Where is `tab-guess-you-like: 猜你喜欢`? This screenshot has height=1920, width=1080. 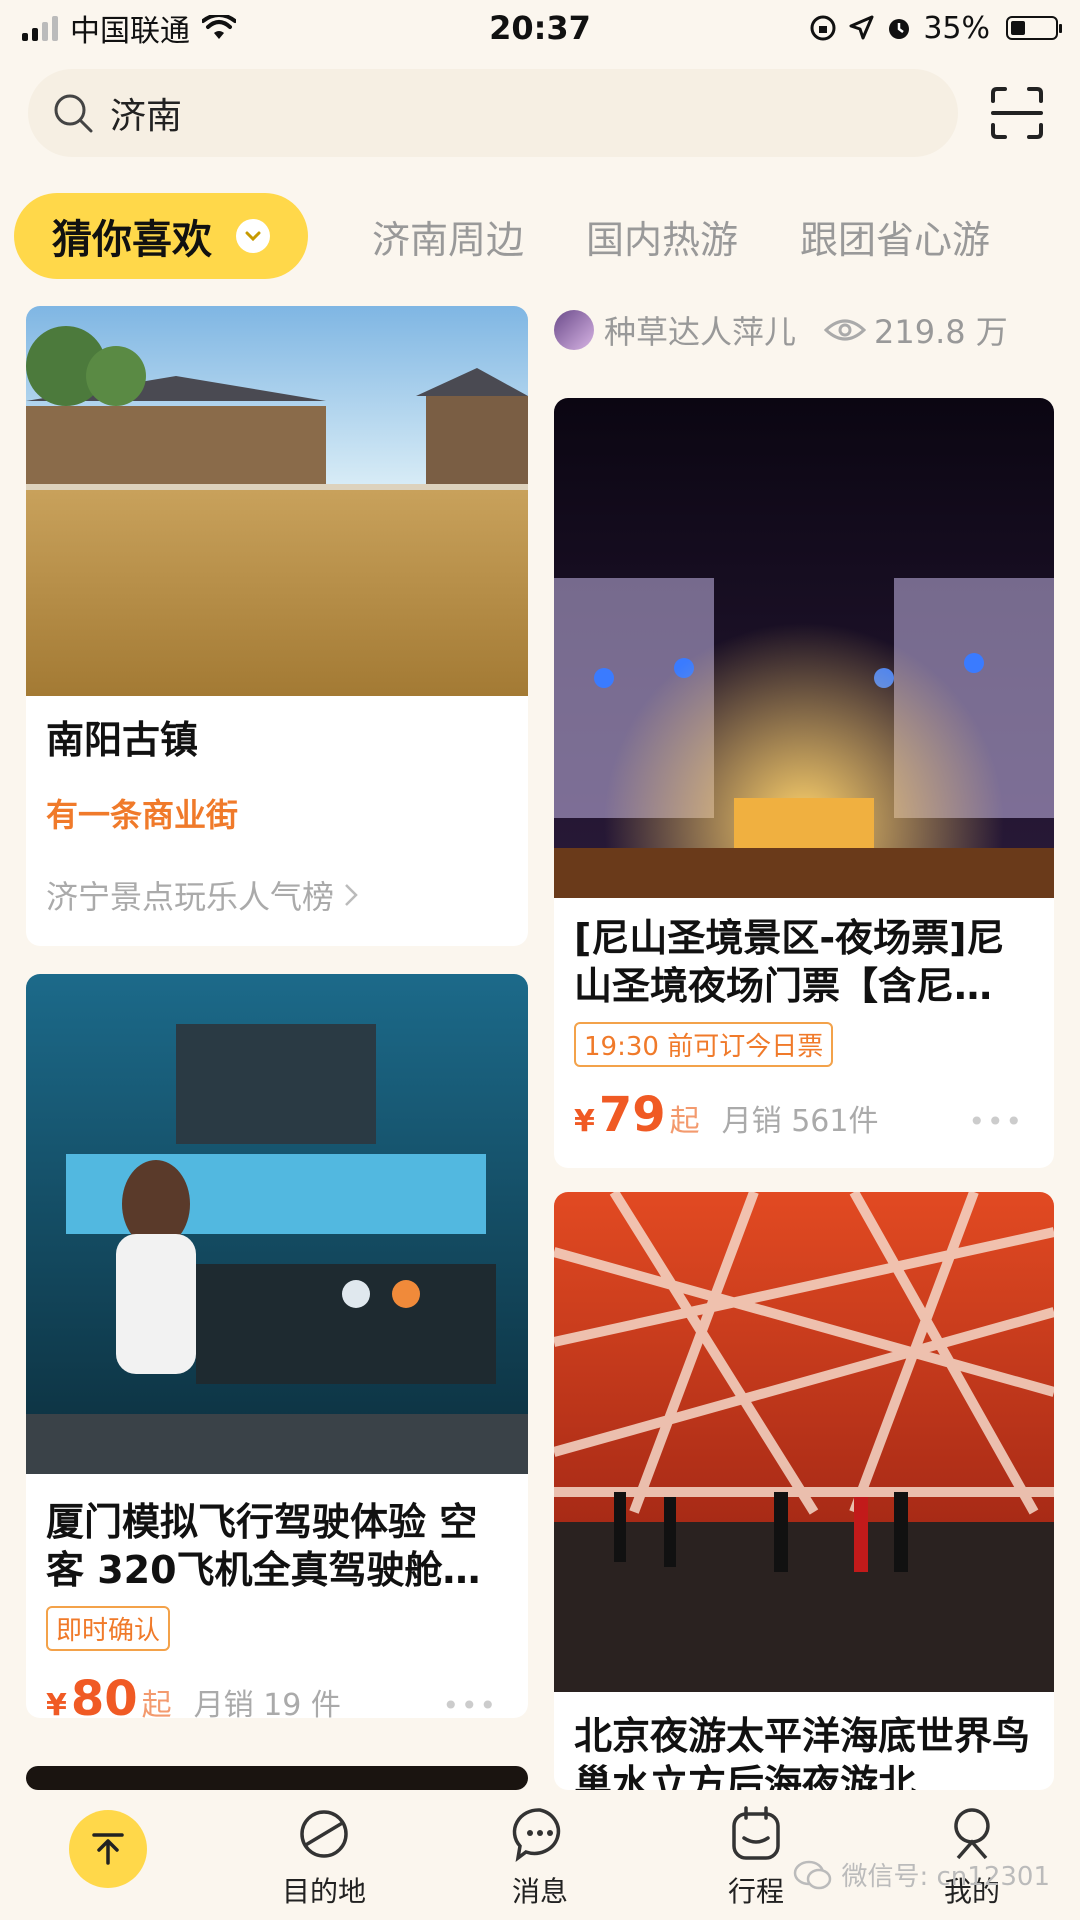 tab-guess-you-like: 猜你喜欢 is located at coordinates (161, 236).